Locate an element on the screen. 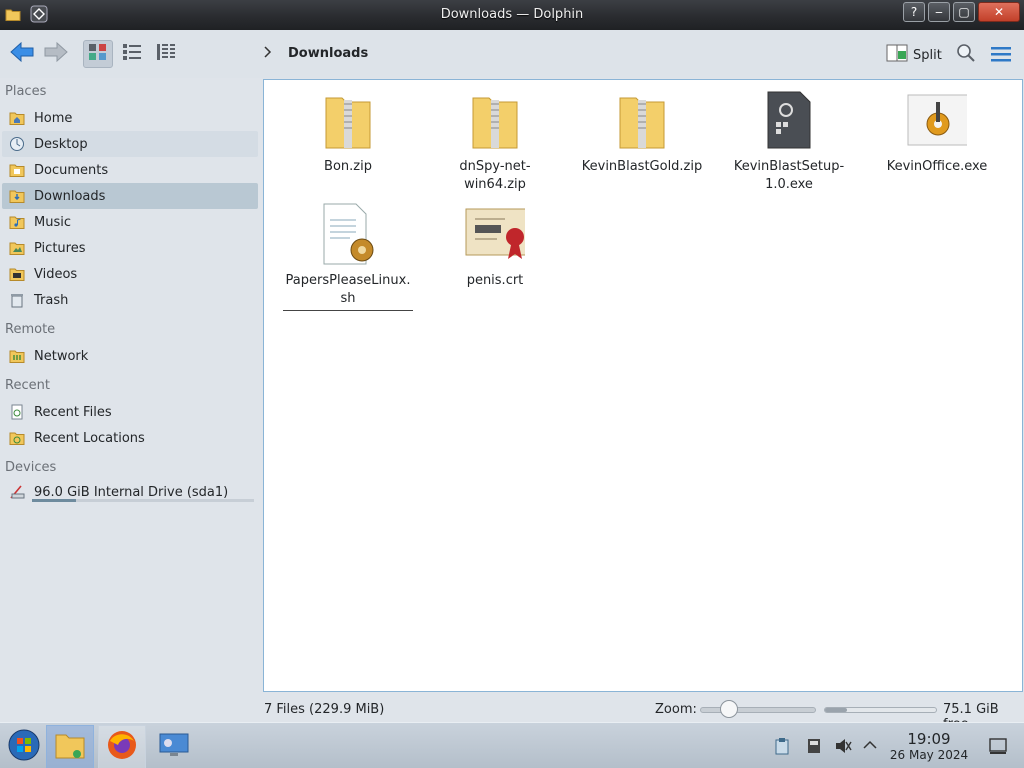 This screenshot has width=1024, height=768. system-settings-icon is located at coordinates (174, 747).